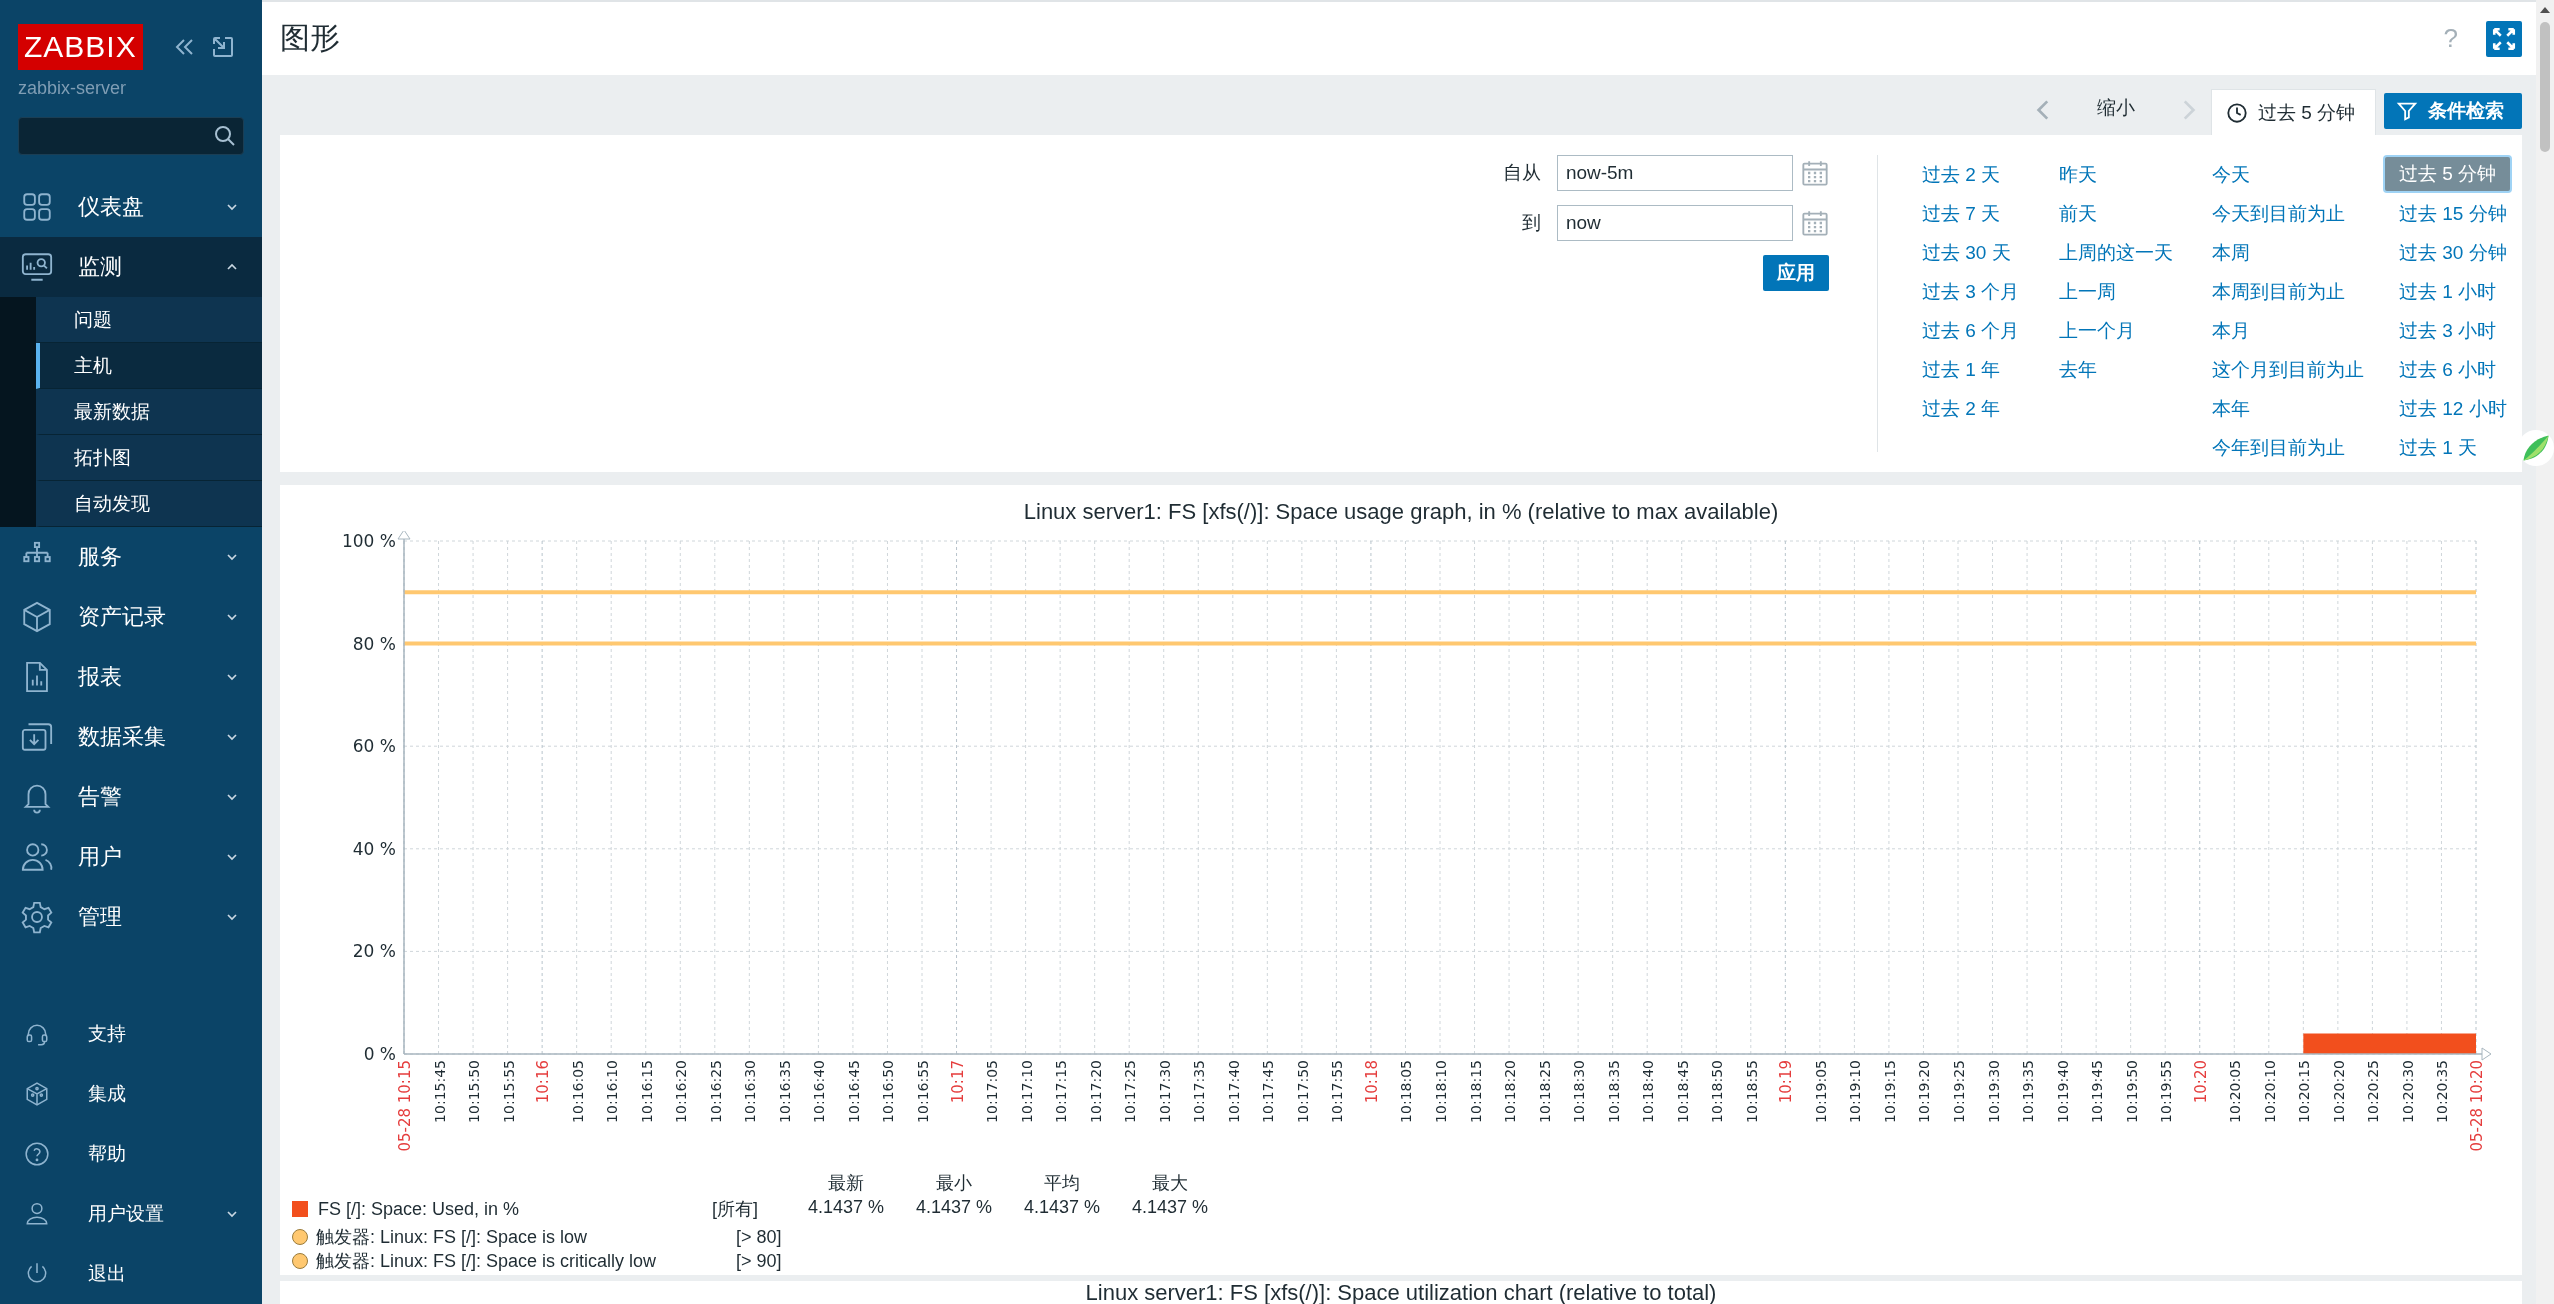  Describe the element at coordinates (954, 1183) in the screenshot. I see `legend-header: 最小` at that location.